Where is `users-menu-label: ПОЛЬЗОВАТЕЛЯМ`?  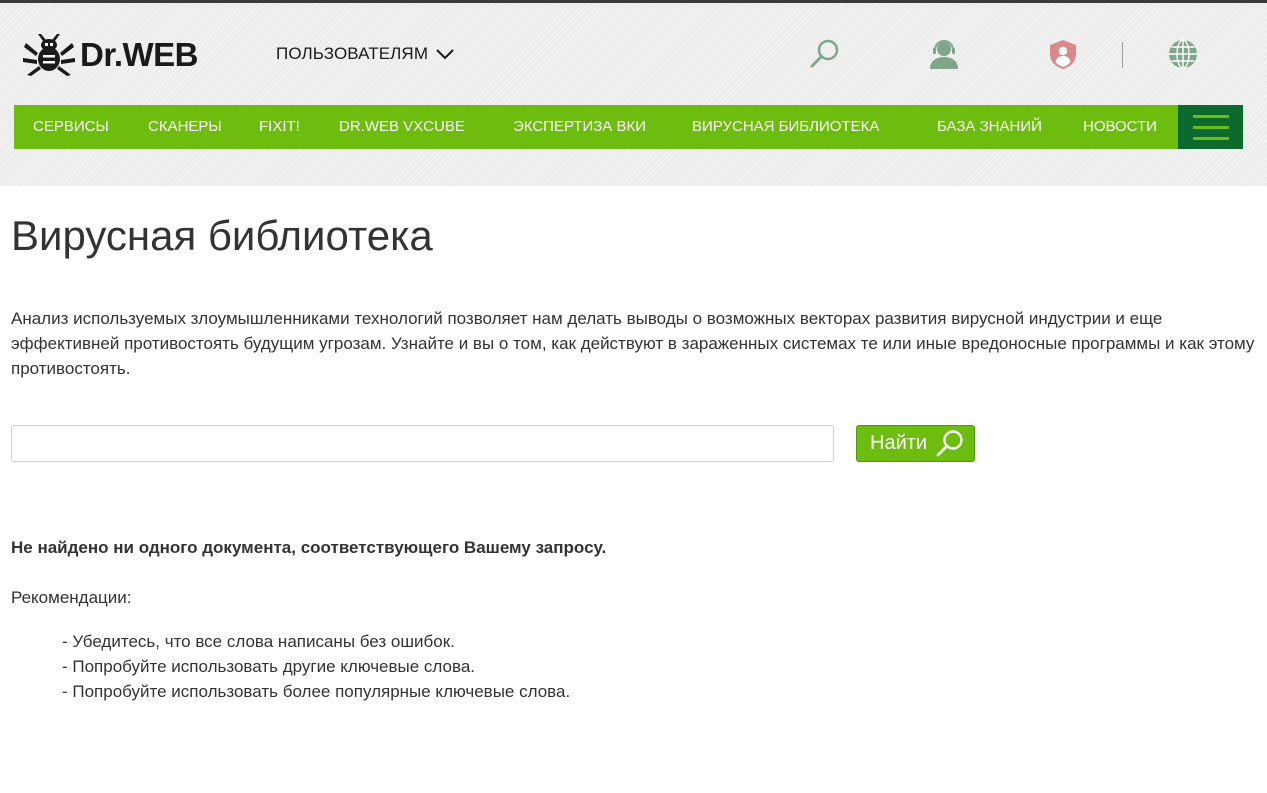 users-menu-label: ПОЛЬЗОВАТЕЛЯМ is located at coordinates (352, 53).